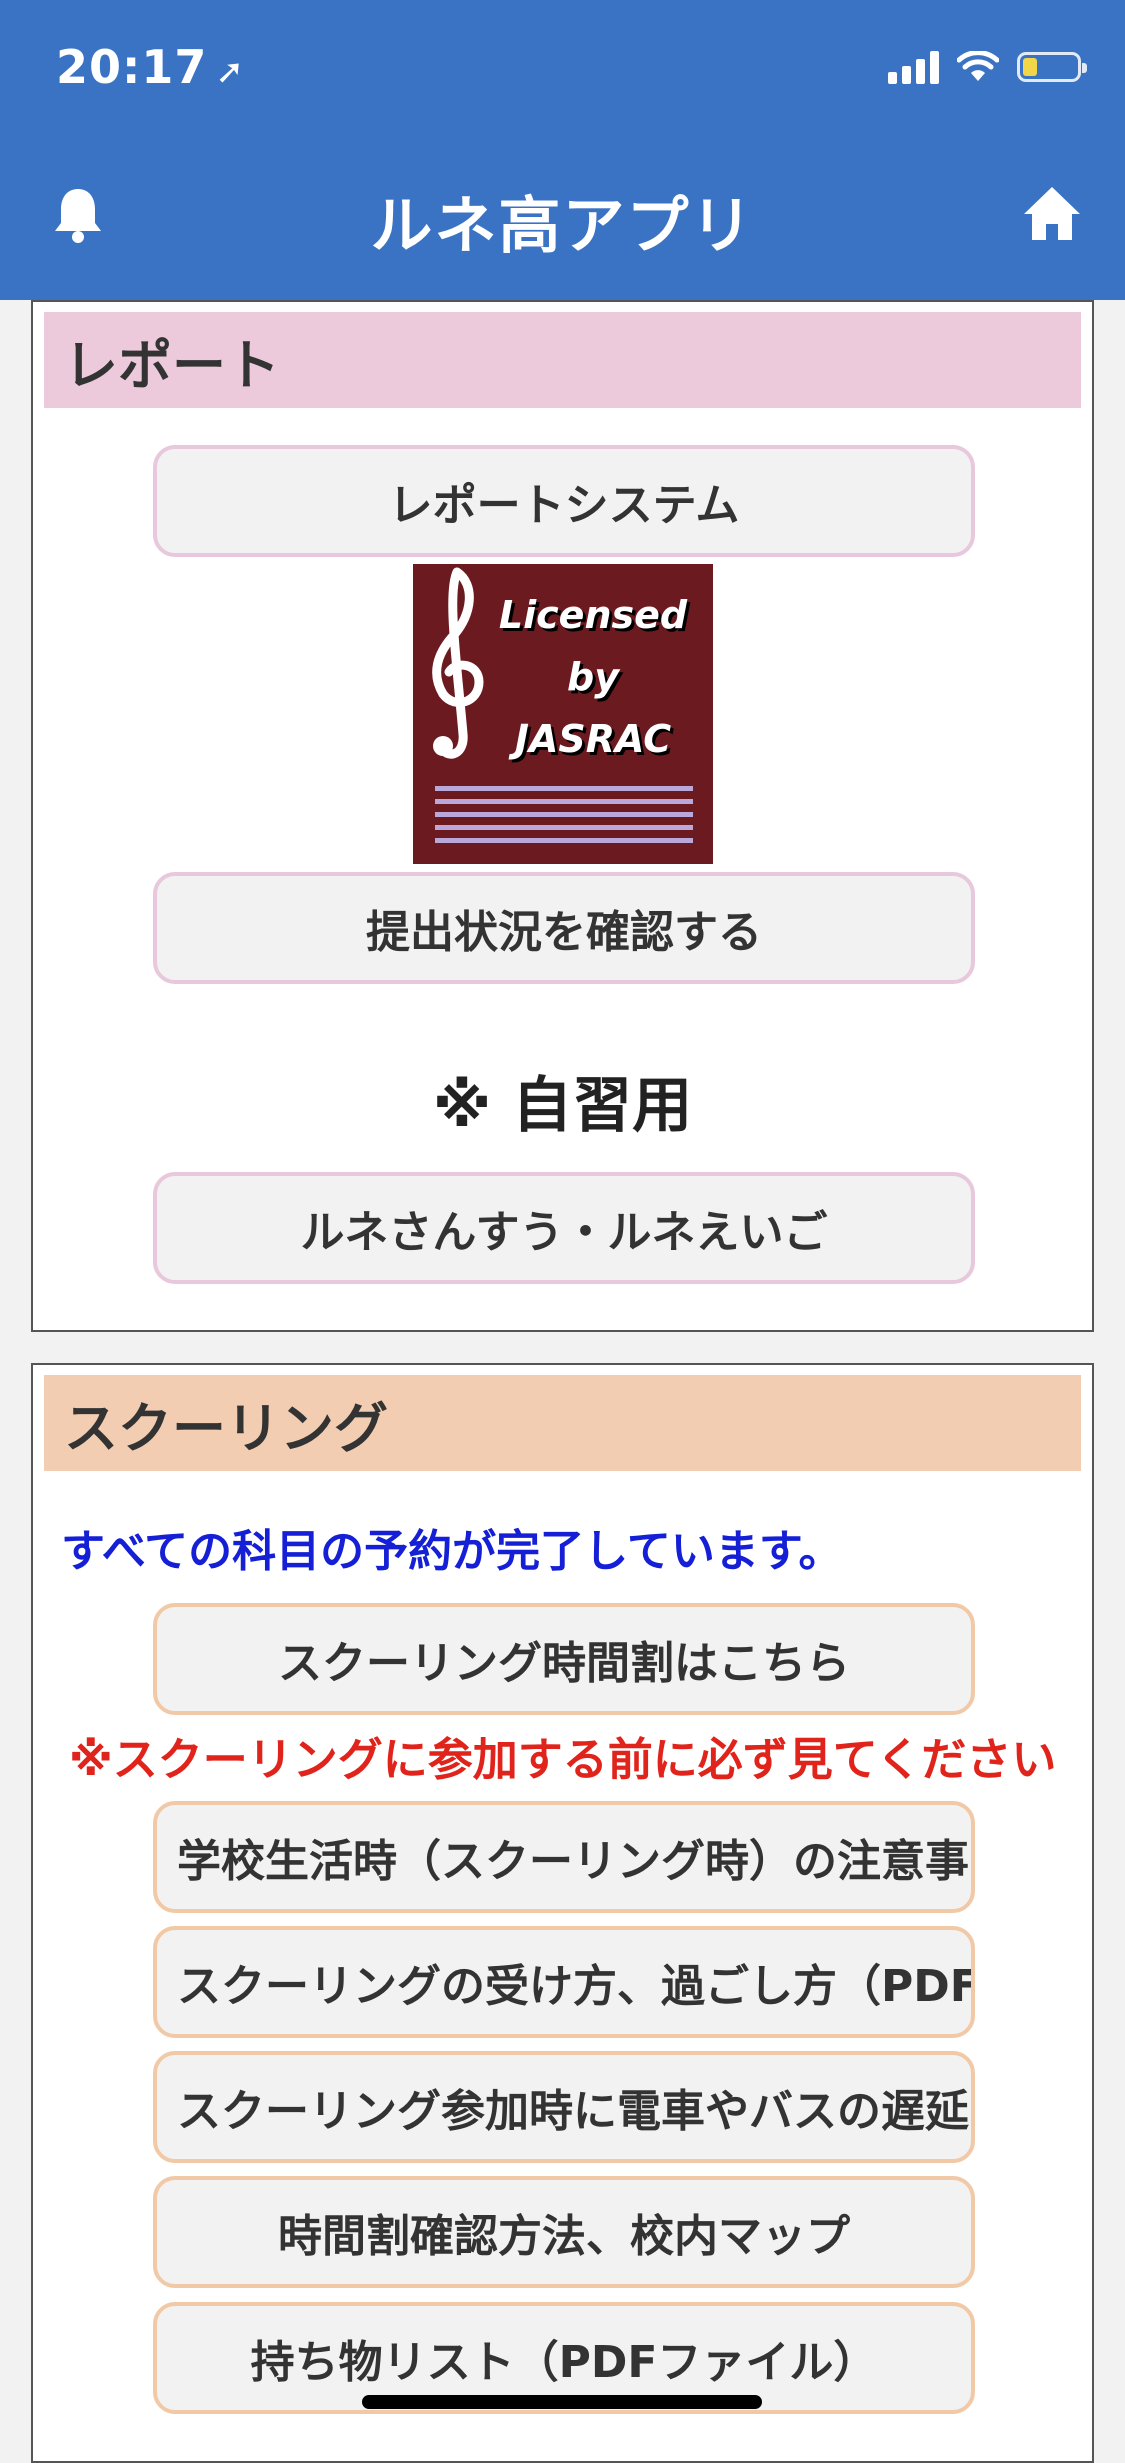 The height and width of the screenshot is (2463, 1125). Describe the element at coordinates (564, 928) in the screenshot. I see `submission-status-button: 提出状況を確認する` at that location.